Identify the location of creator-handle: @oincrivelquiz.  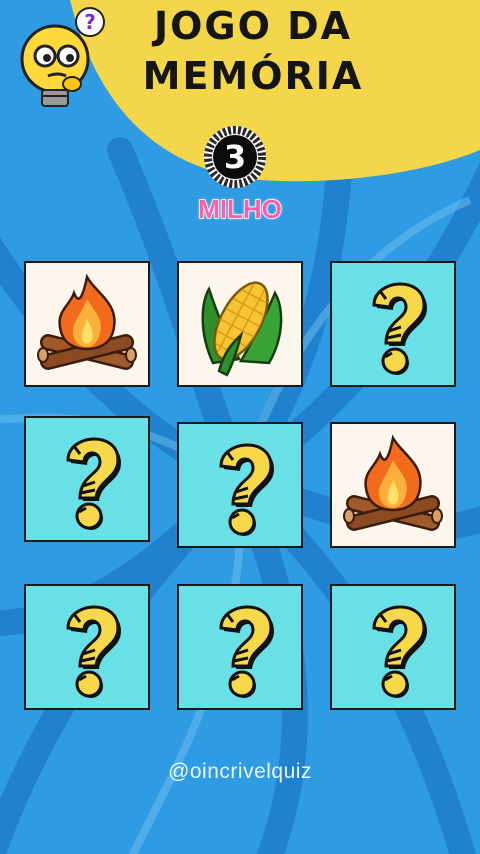
(240, 771).